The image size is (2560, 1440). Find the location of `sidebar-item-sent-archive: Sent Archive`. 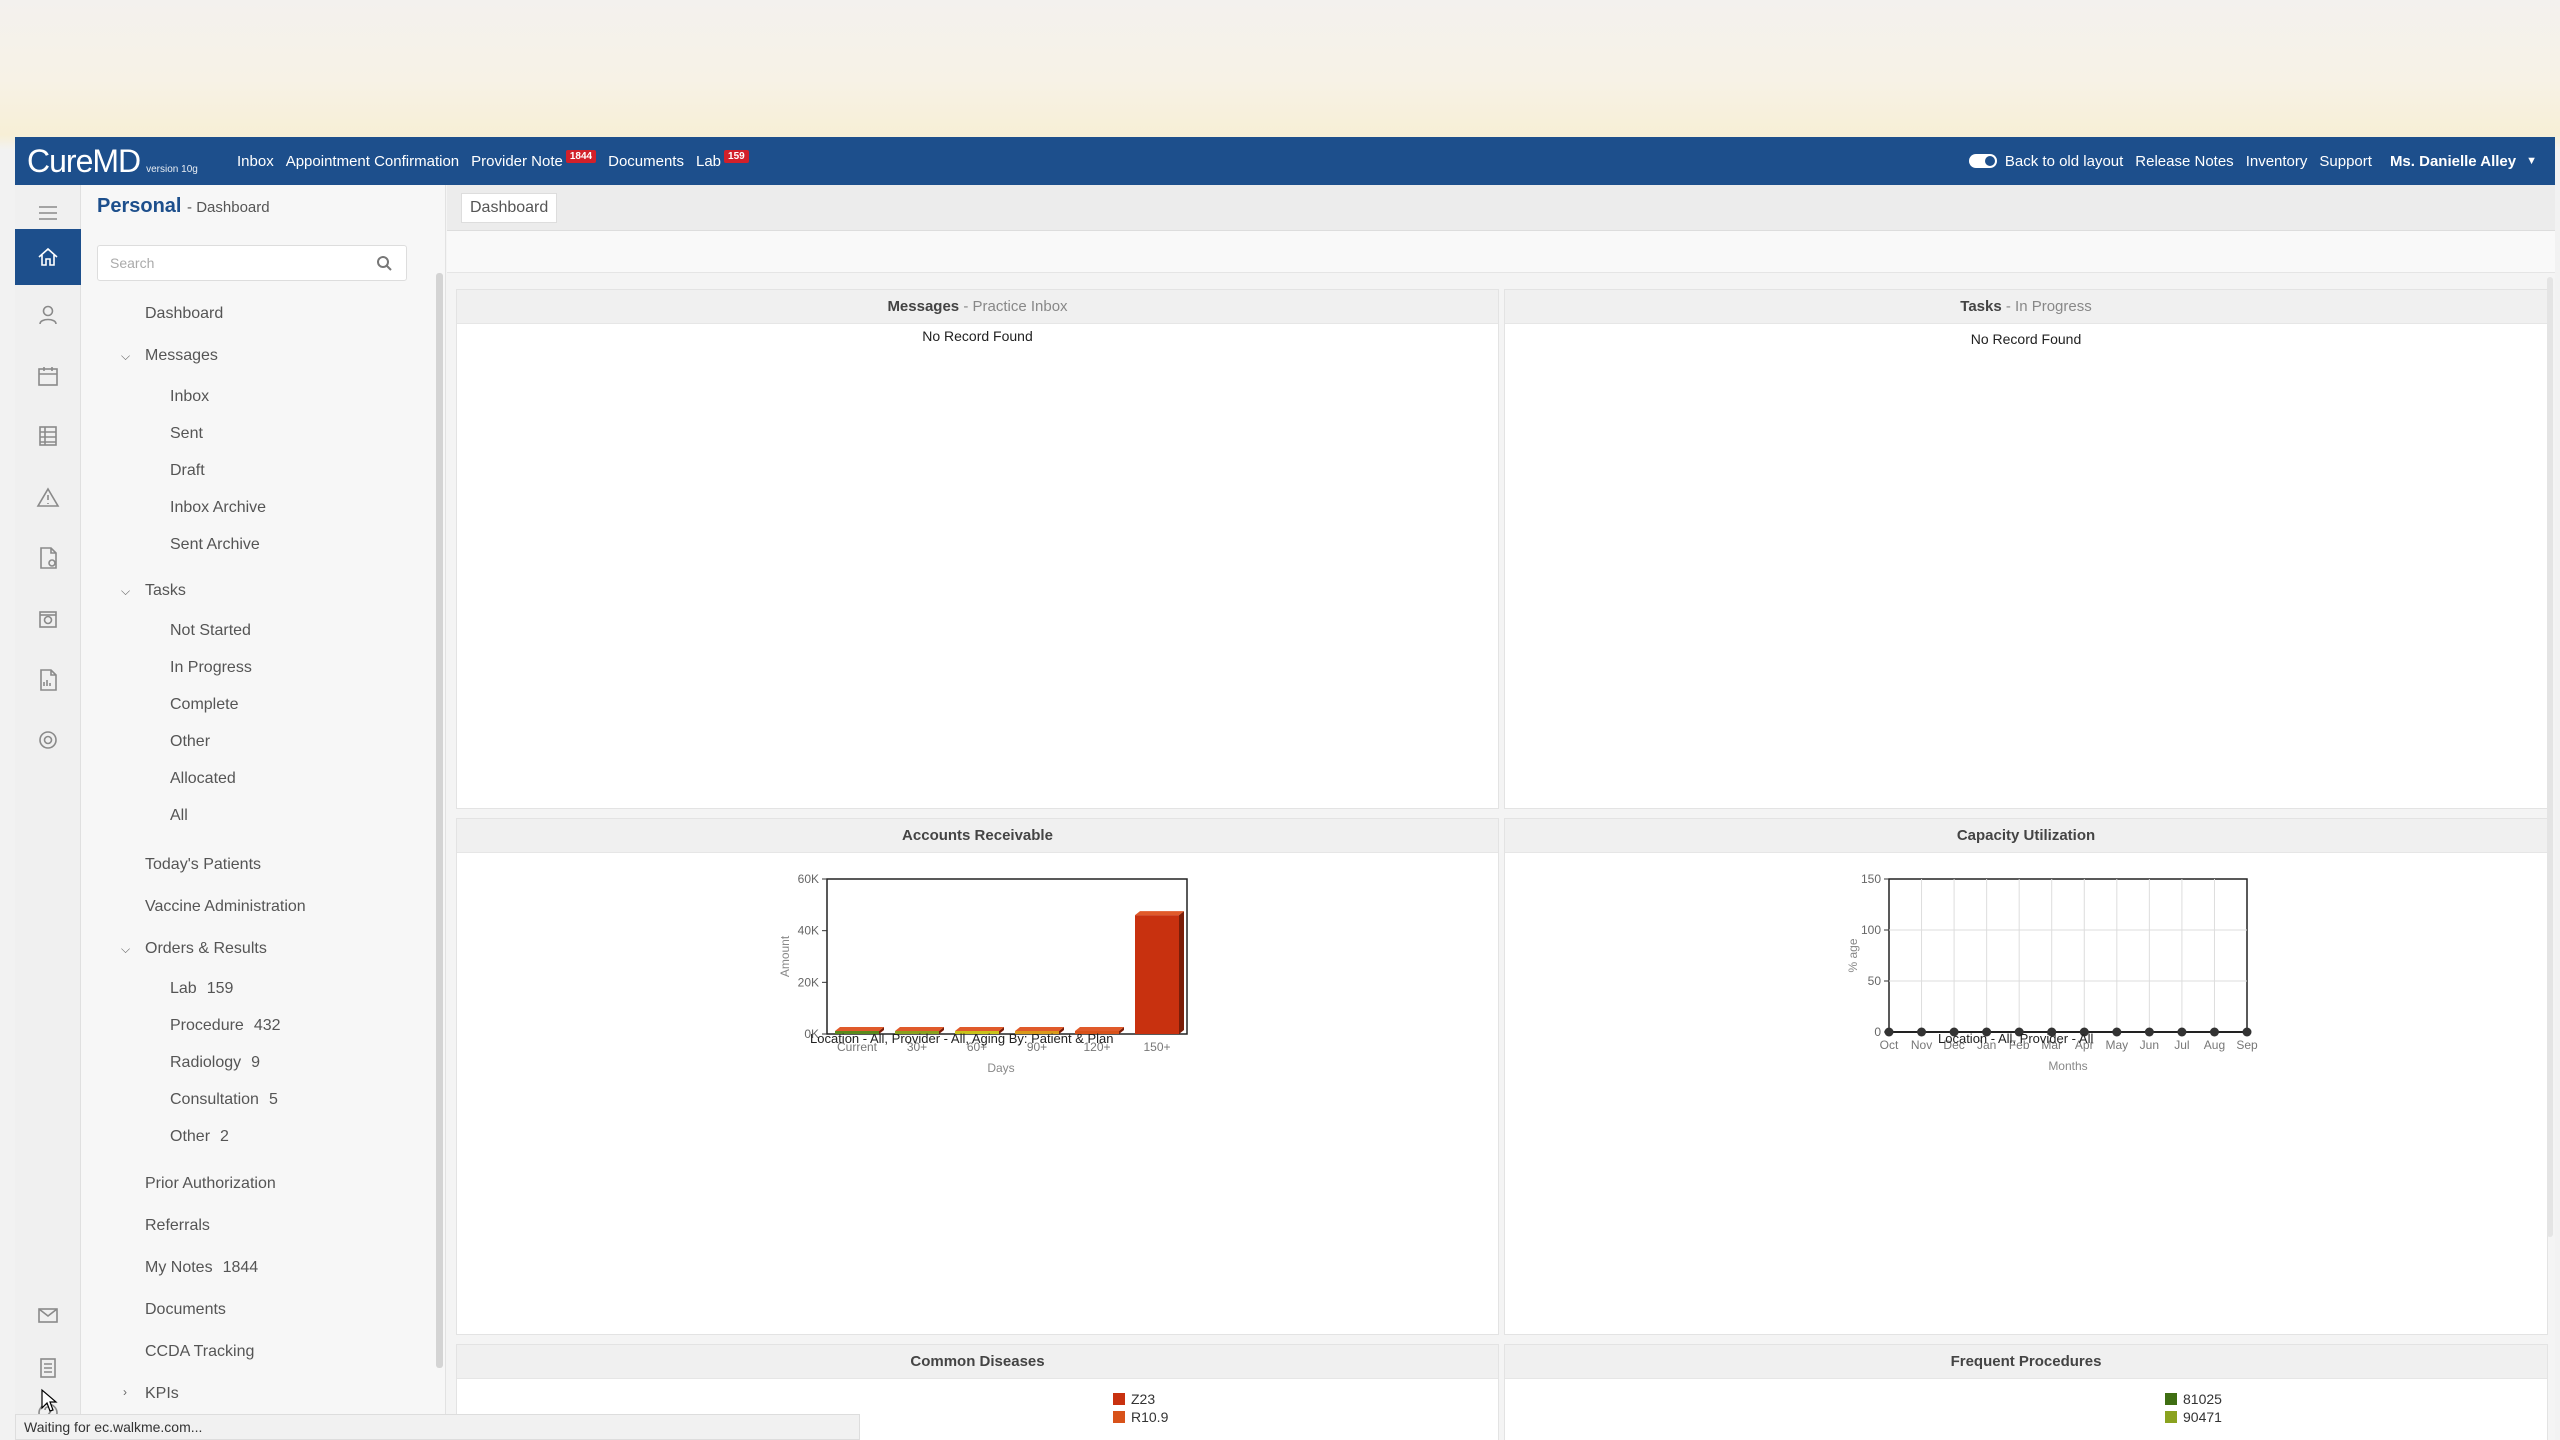

sidebar-item-sent-archive: Sent Archive is located at coordinates (215, 545).